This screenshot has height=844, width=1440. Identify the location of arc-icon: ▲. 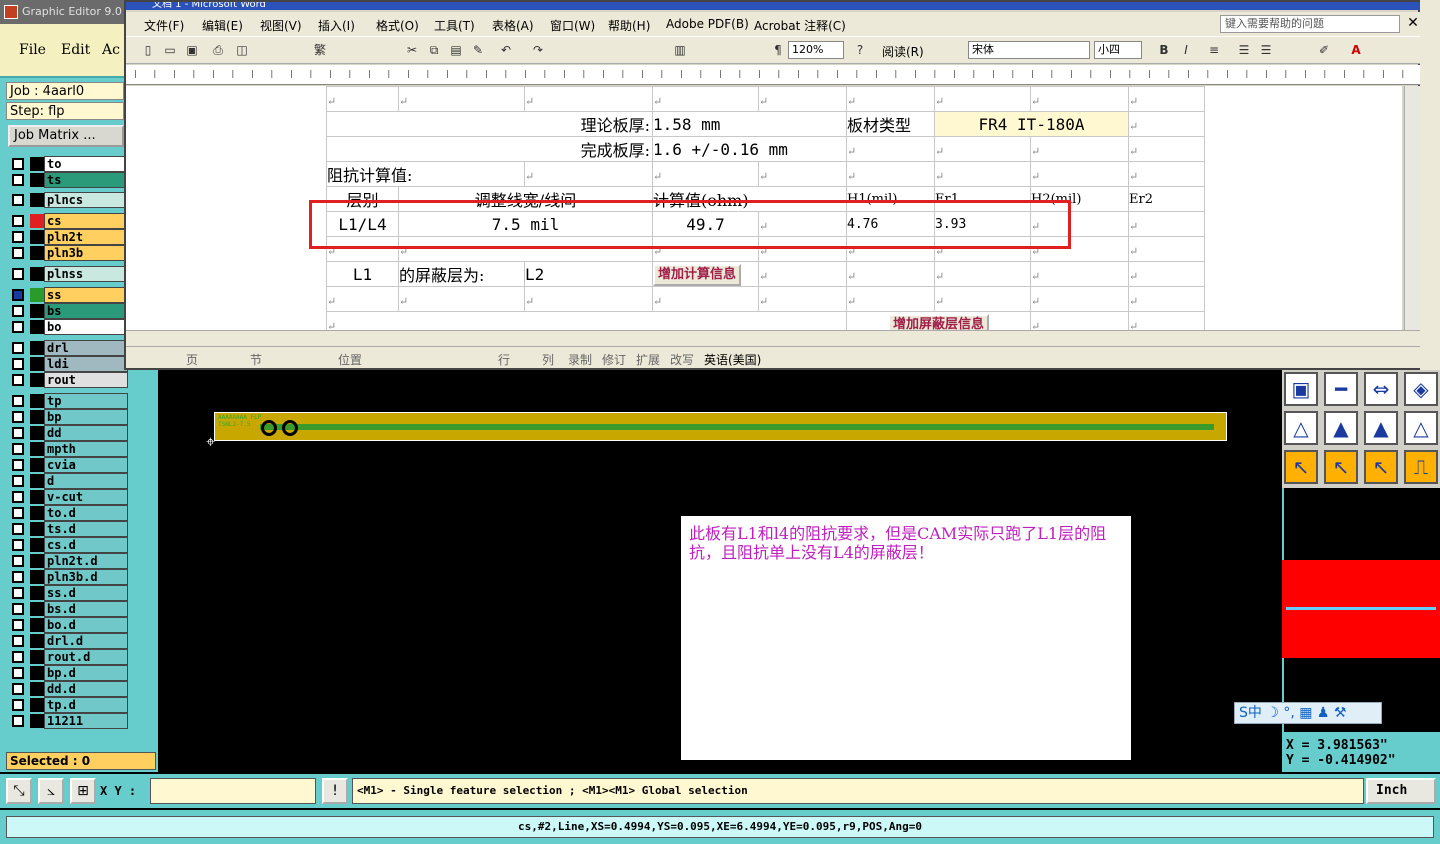
(1381, 428).